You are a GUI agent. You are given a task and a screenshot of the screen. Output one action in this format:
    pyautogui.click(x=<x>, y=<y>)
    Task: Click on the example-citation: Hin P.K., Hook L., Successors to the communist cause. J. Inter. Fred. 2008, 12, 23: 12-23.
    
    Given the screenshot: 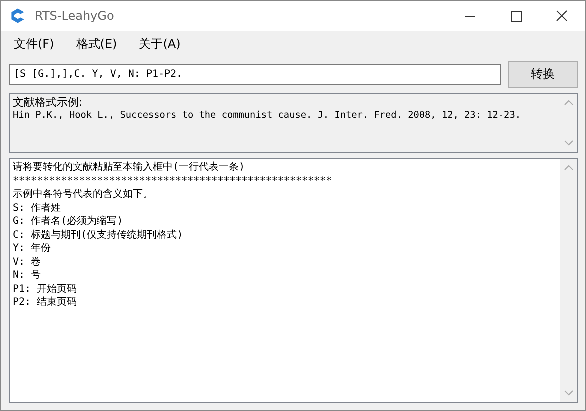 What is the action you would take?
    pyautogui.click(x=267, y=115)
    